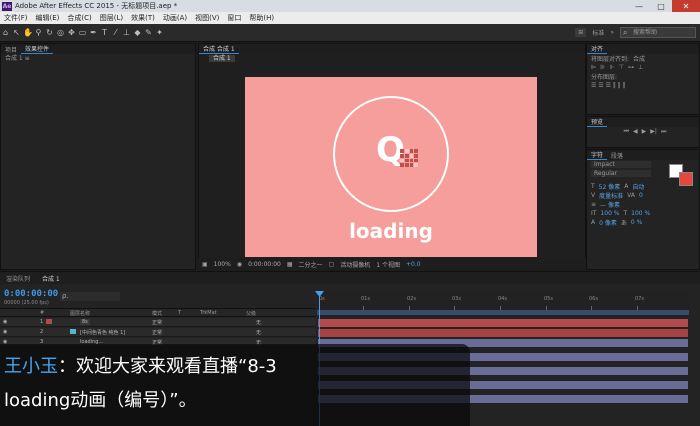 Image resolution: width=700 pixels, height=426 pixels. I want to click on menu-help: 帮助(H), so click(261, 18).